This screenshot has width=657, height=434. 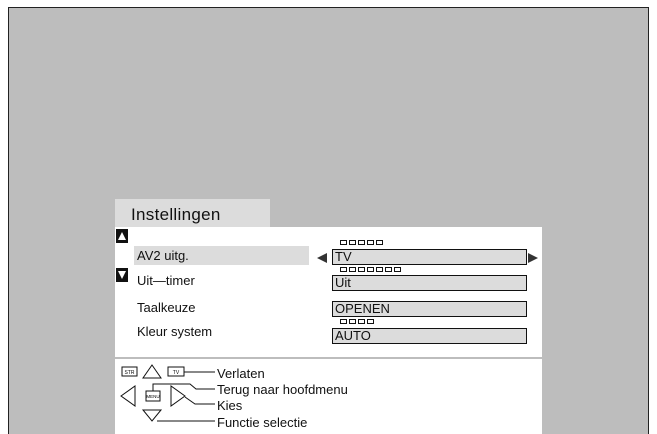 What do you see at coordinates (128, 396) in the screenshot?
I see `left-key-icon` at bounding box center [128, 396].